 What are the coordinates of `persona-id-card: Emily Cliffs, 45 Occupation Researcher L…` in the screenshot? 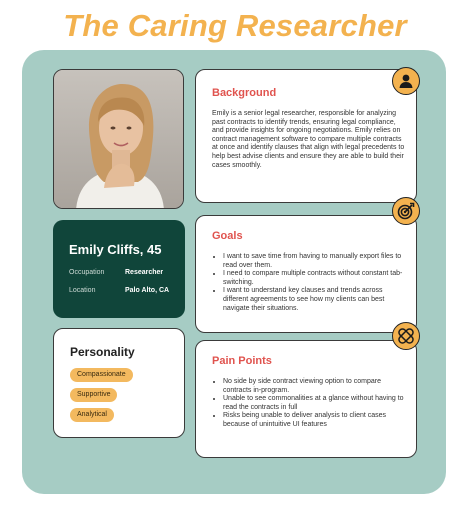 It's located at (119, 269).